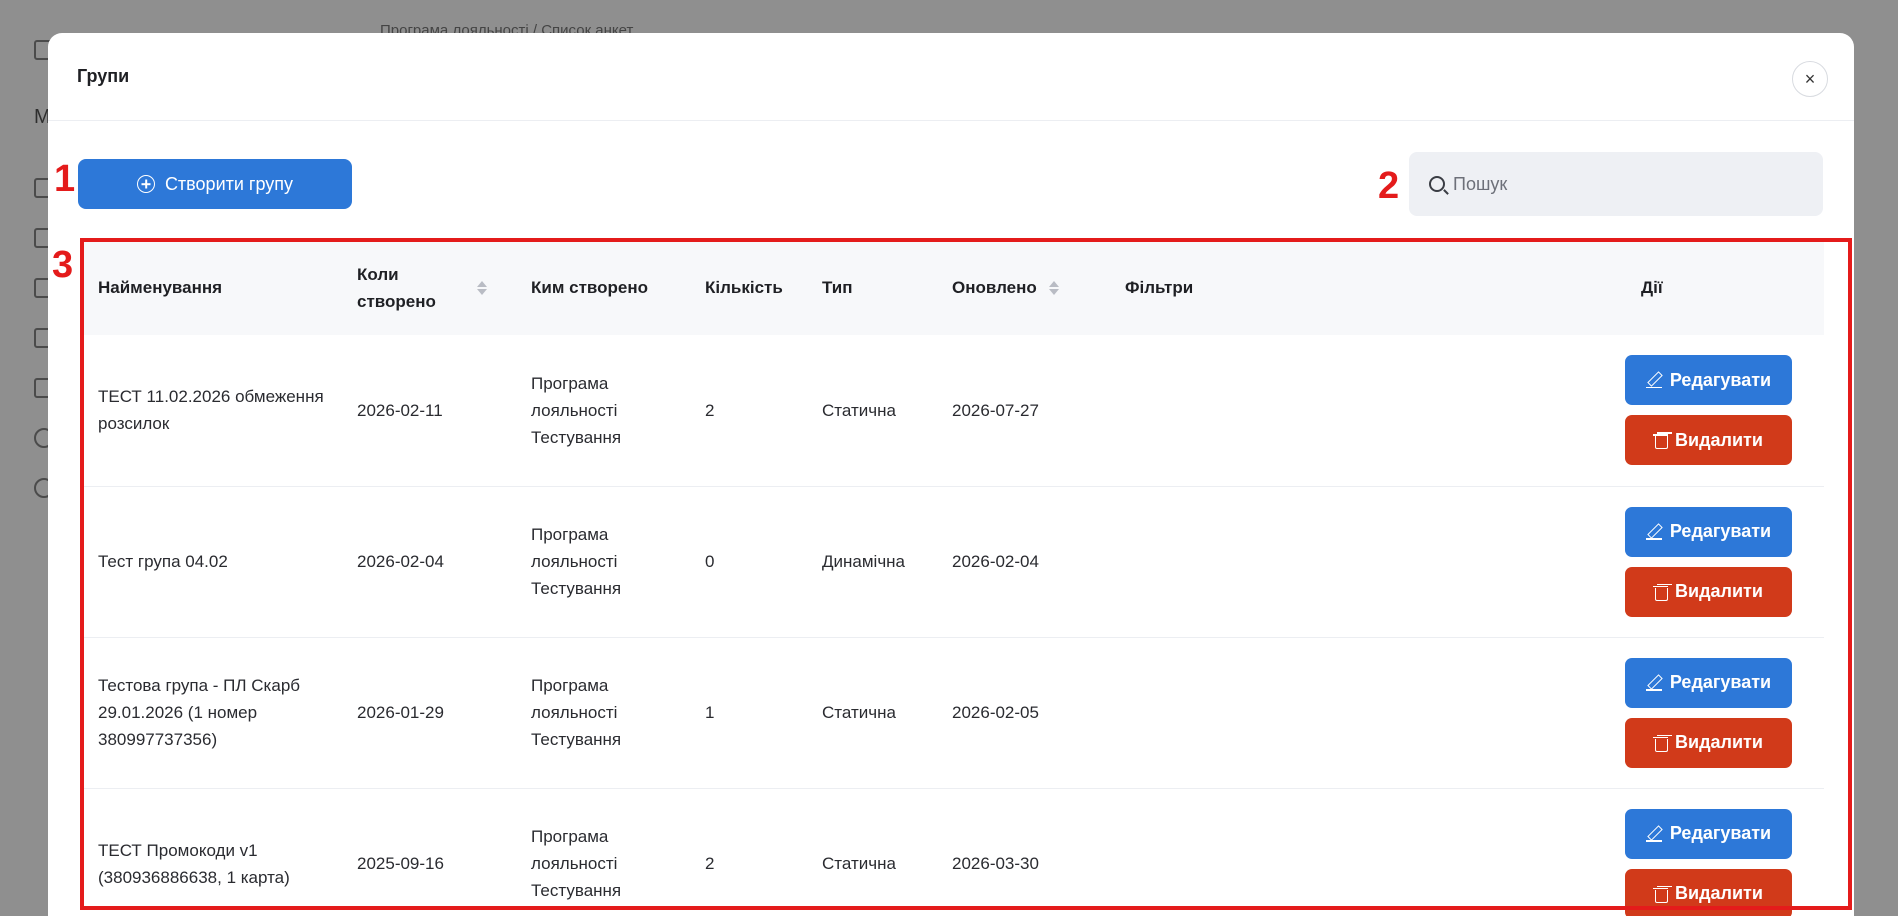 This screenshot has height=916, width=1898. What do you see at coordinates (951, 77) in the screenshot?
I see `modal-header: Групи ×` at bounding box center [951, 77].